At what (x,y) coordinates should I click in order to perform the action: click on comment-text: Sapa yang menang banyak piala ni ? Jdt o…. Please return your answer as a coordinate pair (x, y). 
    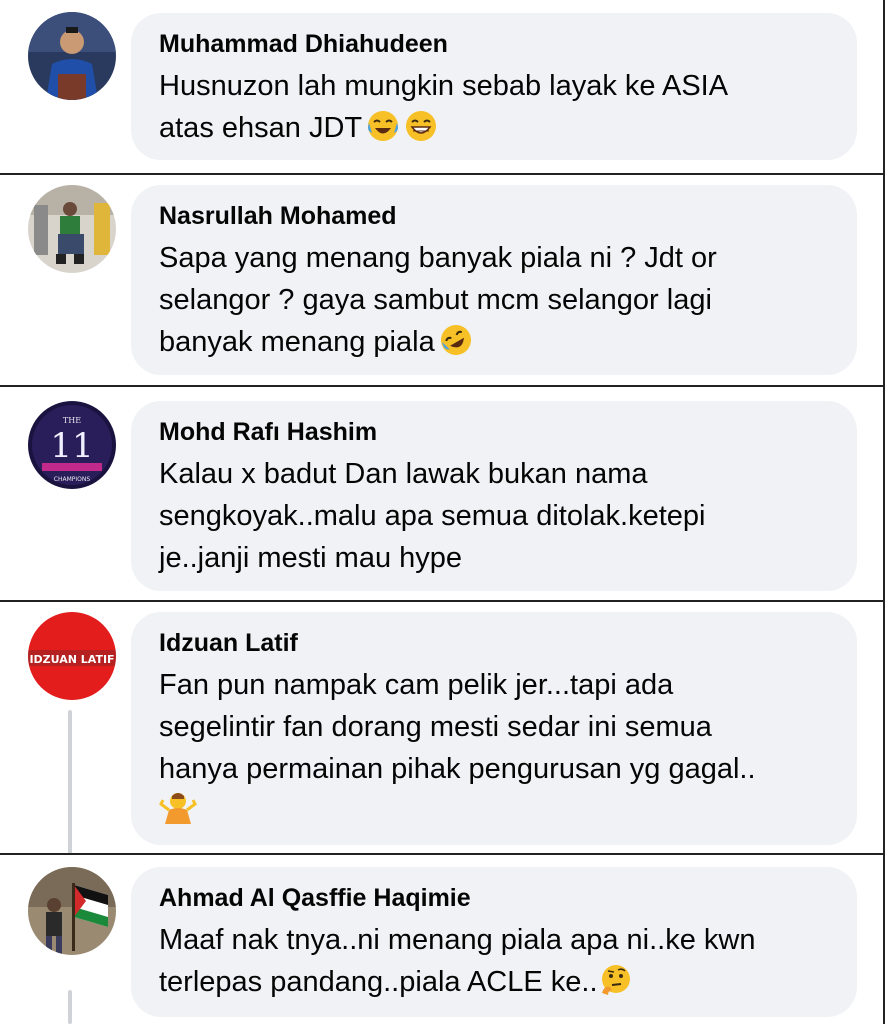
    Looking at the image, I should click on (497, 303).